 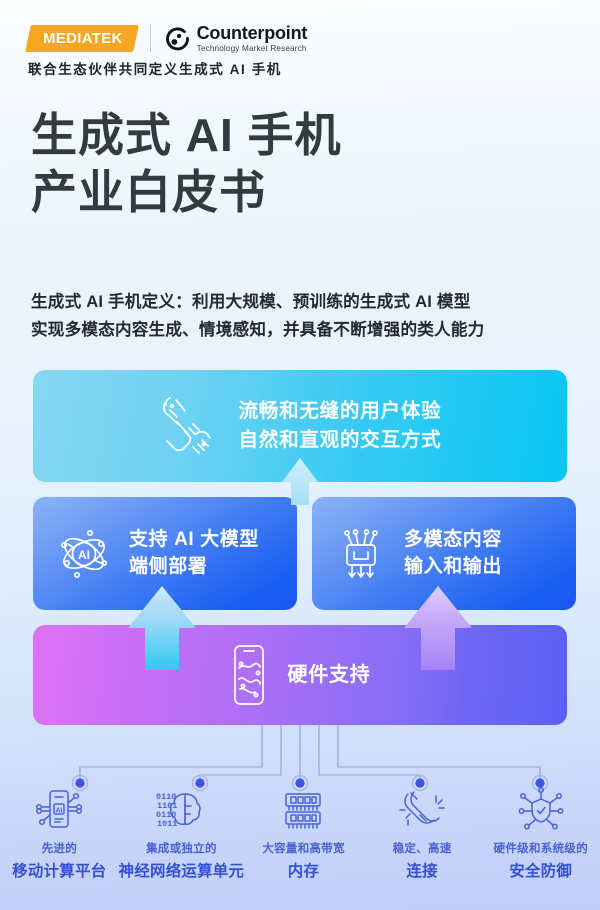 I want to click on counterpoint-mark-icon, so click(x=177, y=39).